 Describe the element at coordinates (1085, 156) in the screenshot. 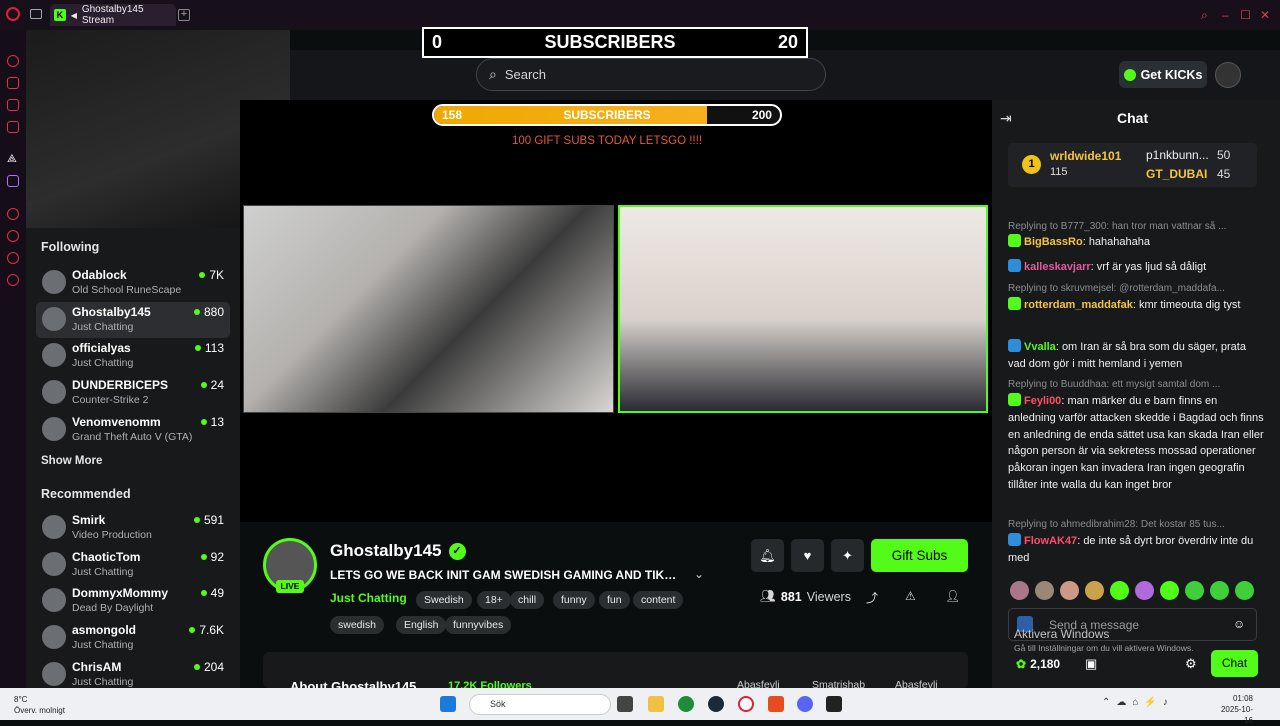

I see `leader-name: wrldwide101` at that location.